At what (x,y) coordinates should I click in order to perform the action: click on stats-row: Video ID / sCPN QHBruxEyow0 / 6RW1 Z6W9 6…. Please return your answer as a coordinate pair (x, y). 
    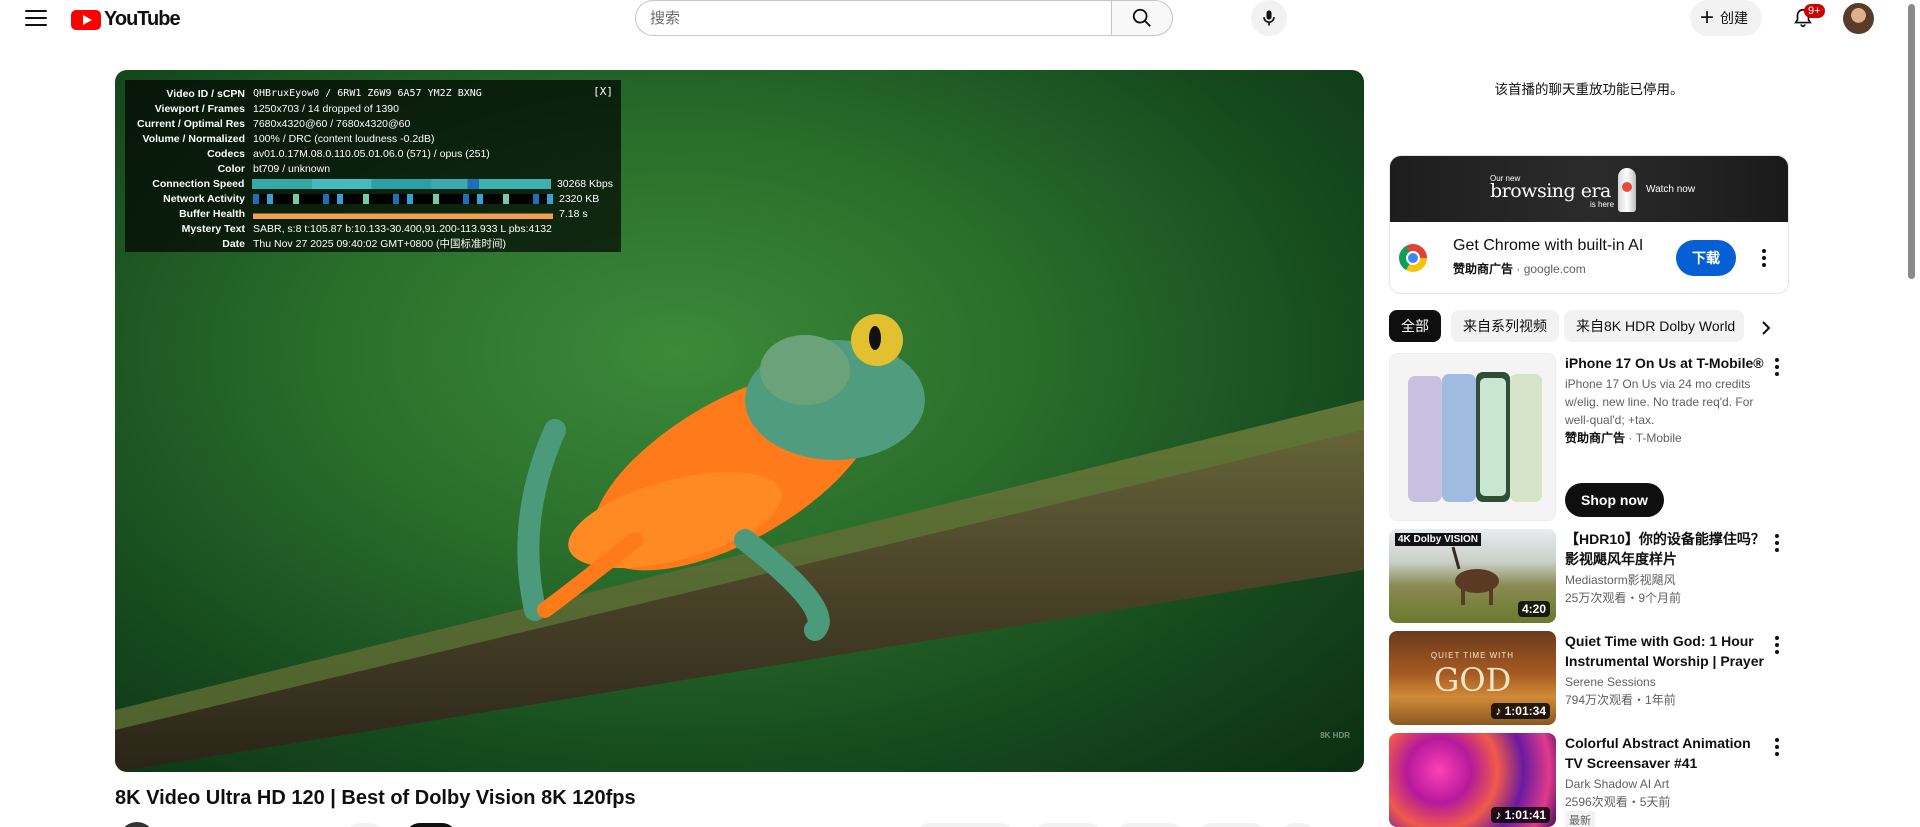
    Looking at the image, I should click on (324, 93).